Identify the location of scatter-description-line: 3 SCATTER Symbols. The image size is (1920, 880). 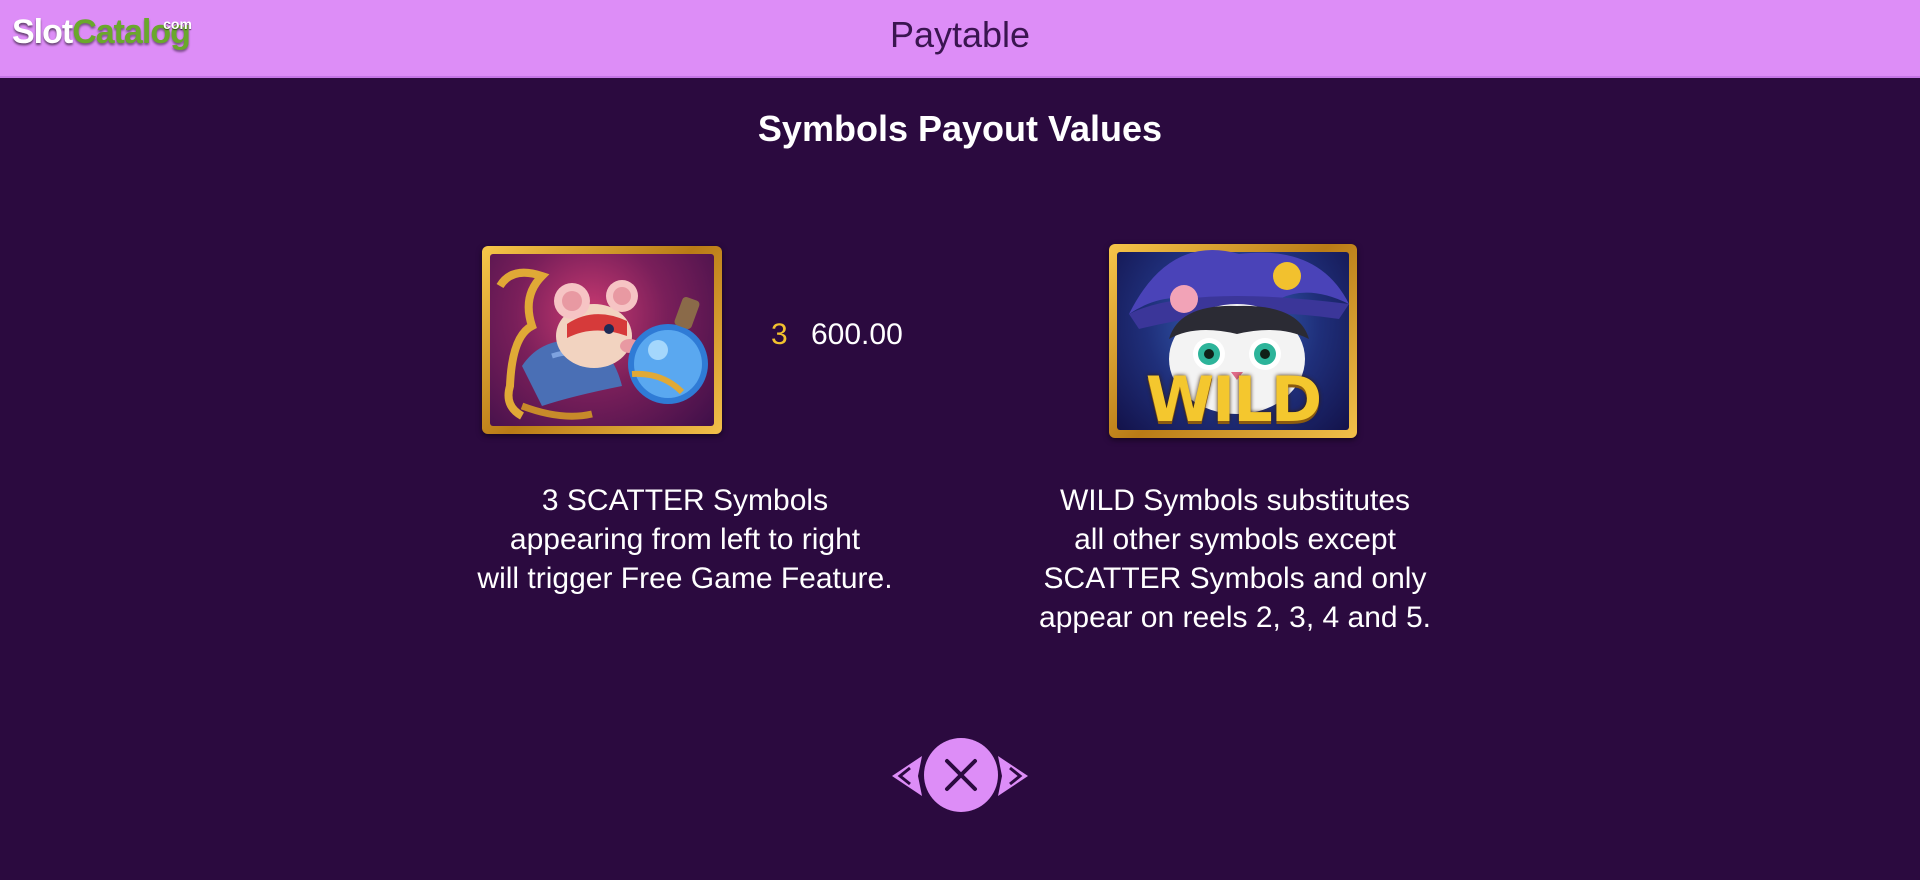
(685, 500).